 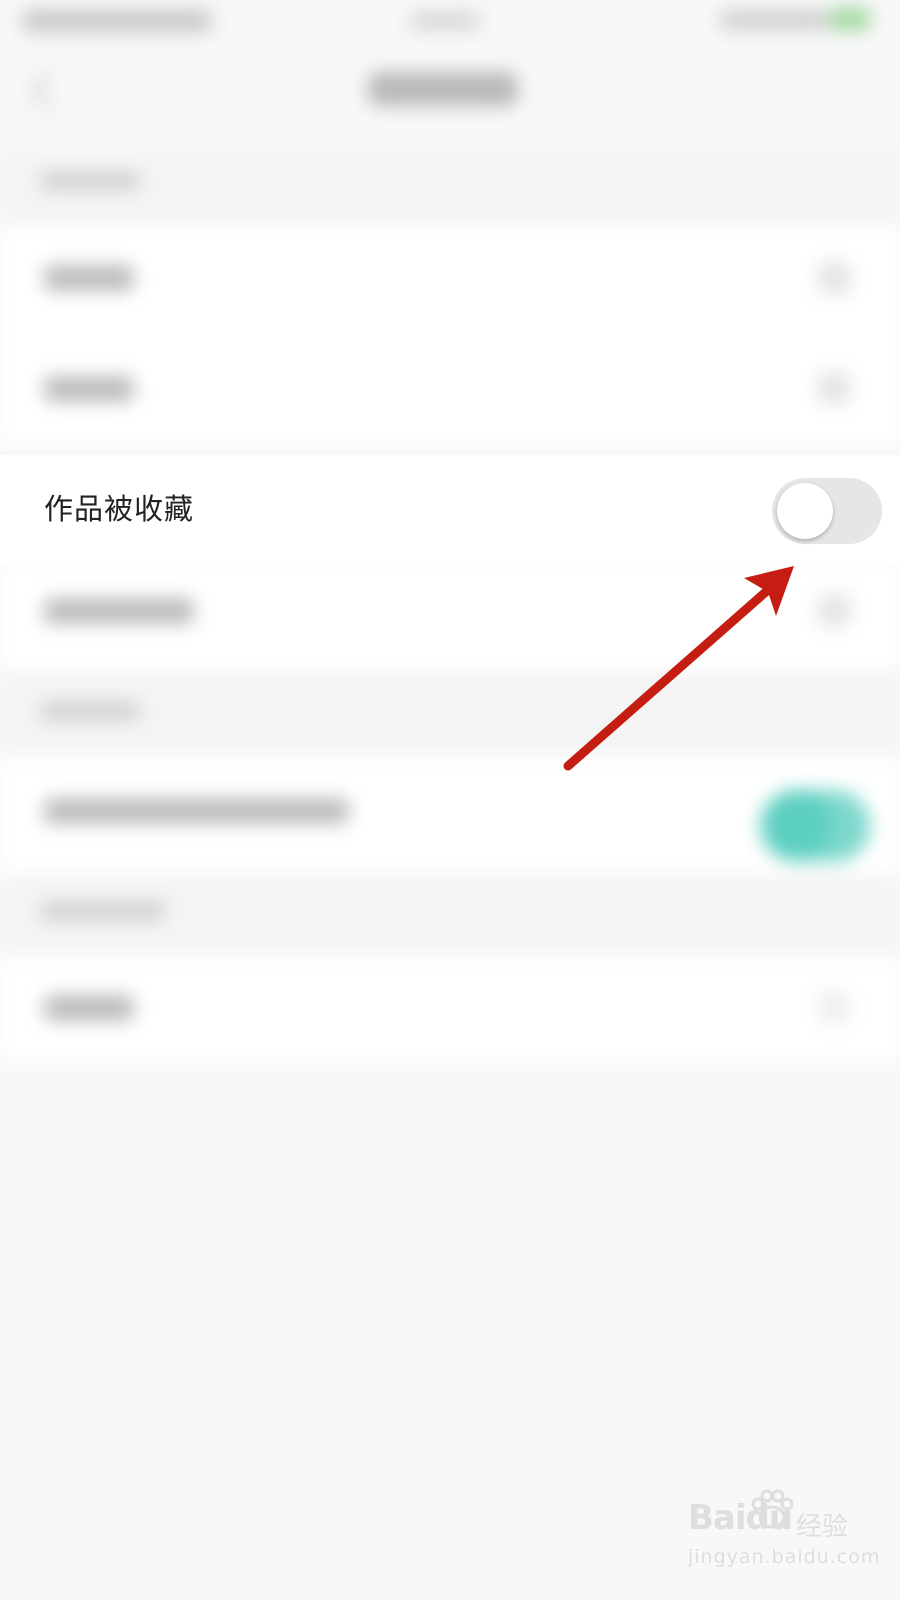 I want to click on settings-row-2-chevron-icon, so click(x=834, y=388).